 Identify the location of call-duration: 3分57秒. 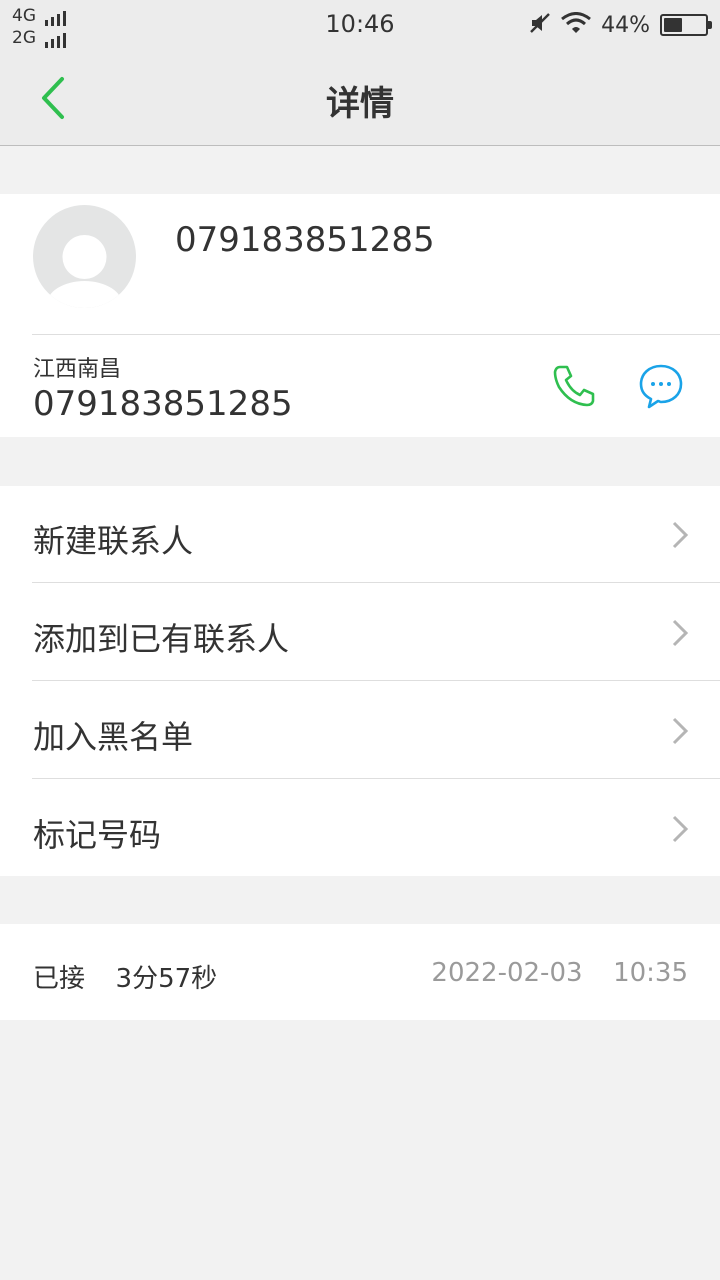
(166, 979).